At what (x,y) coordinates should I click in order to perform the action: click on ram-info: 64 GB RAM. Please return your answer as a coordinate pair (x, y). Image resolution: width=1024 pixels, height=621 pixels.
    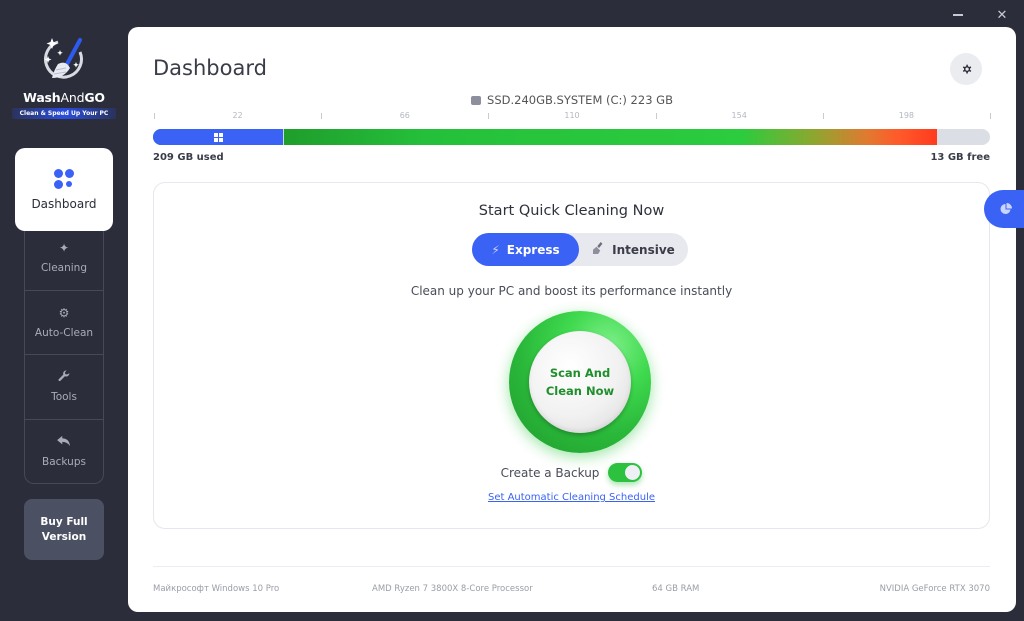
    Looking at the image, I should click on (676, 589).